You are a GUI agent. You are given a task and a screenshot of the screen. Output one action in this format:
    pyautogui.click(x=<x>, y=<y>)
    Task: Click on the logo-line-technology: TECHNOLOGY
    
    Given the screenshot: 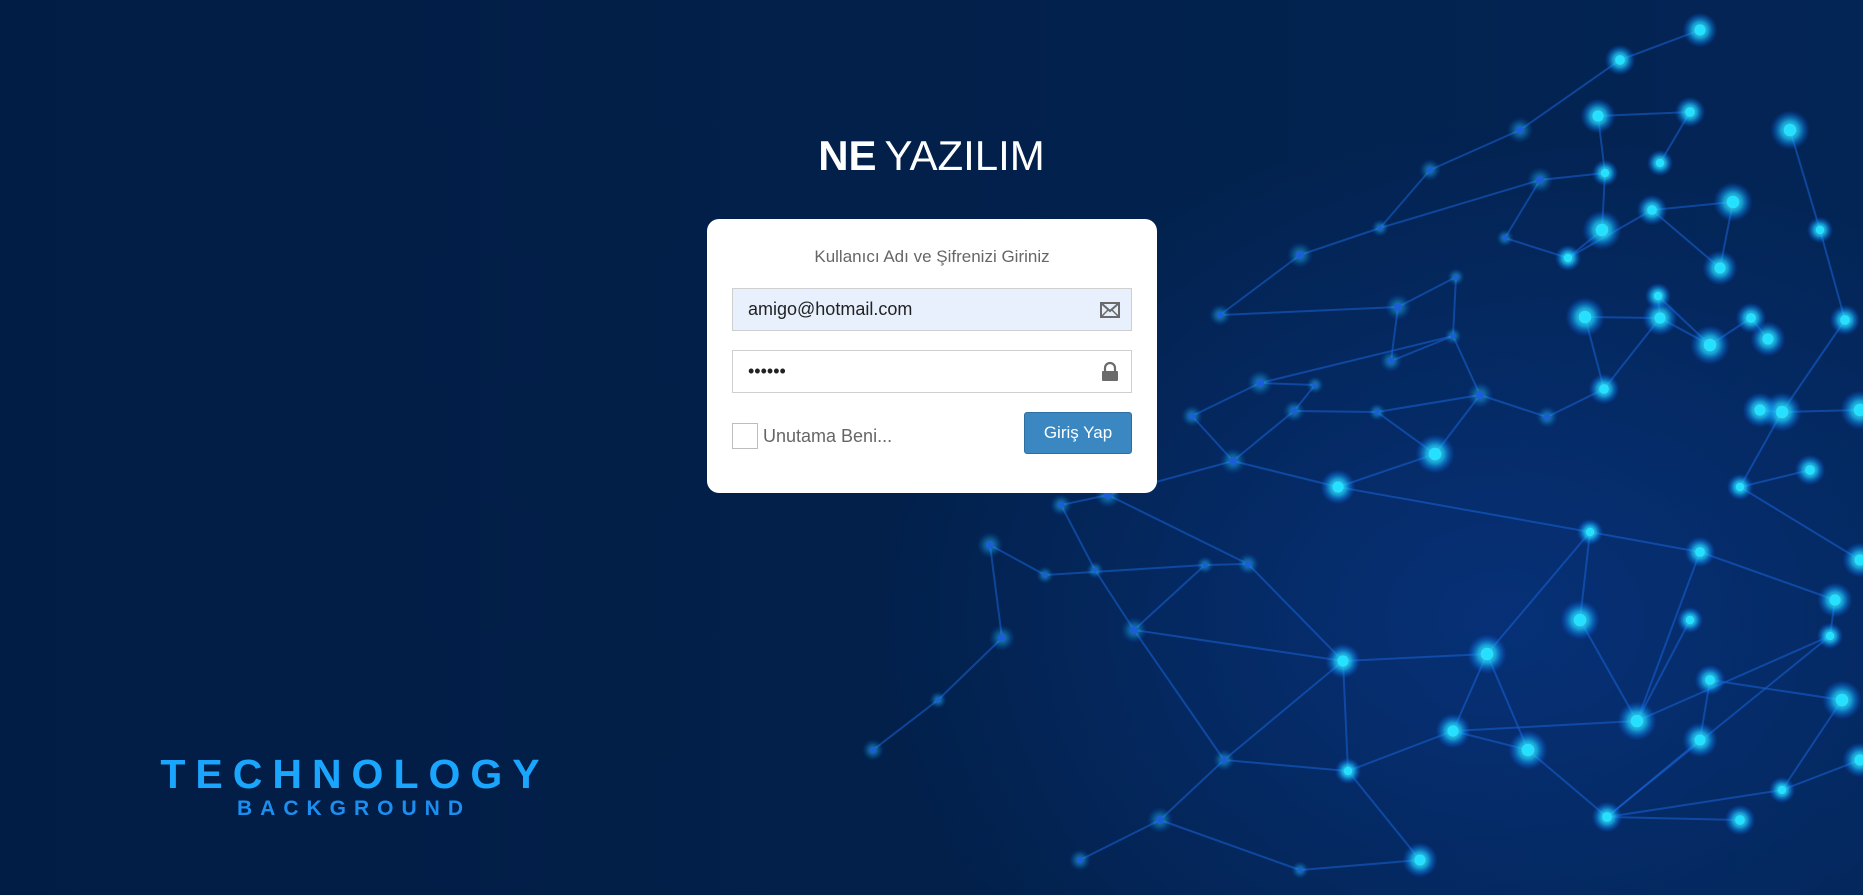 What is the action you would take?
    pyautogui.click(x=355, y=774)
    